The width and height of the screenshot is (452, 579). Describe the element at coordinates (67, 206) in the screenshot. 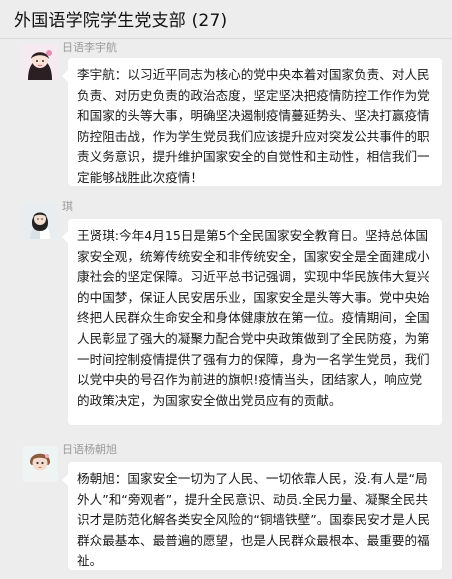

I see `sender-name: 琪` at that location.